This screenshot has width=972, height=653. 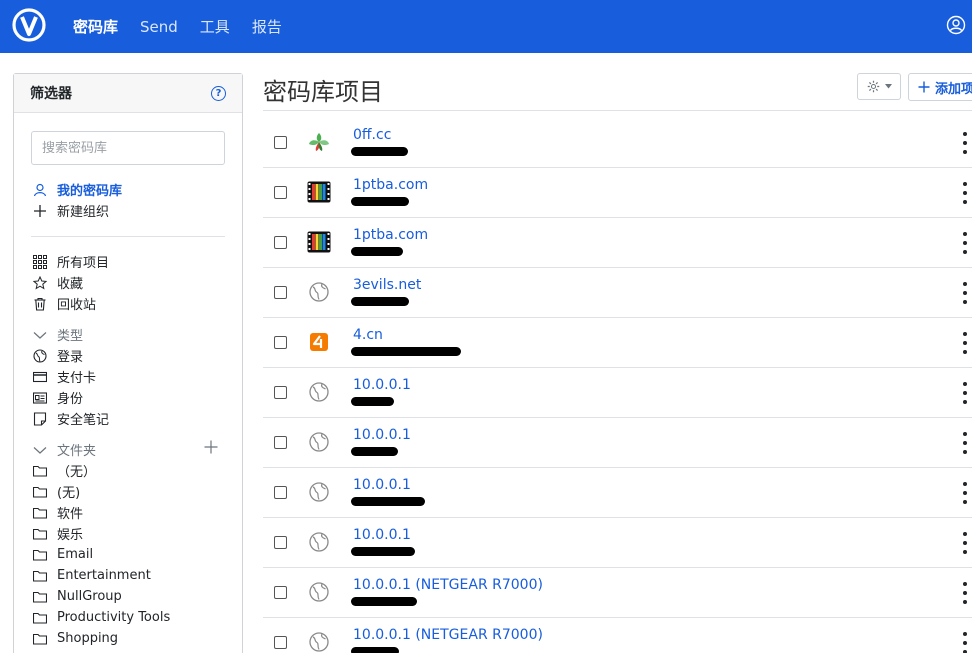 I want to click on folder-item: Email, so click(x=63, y=554).